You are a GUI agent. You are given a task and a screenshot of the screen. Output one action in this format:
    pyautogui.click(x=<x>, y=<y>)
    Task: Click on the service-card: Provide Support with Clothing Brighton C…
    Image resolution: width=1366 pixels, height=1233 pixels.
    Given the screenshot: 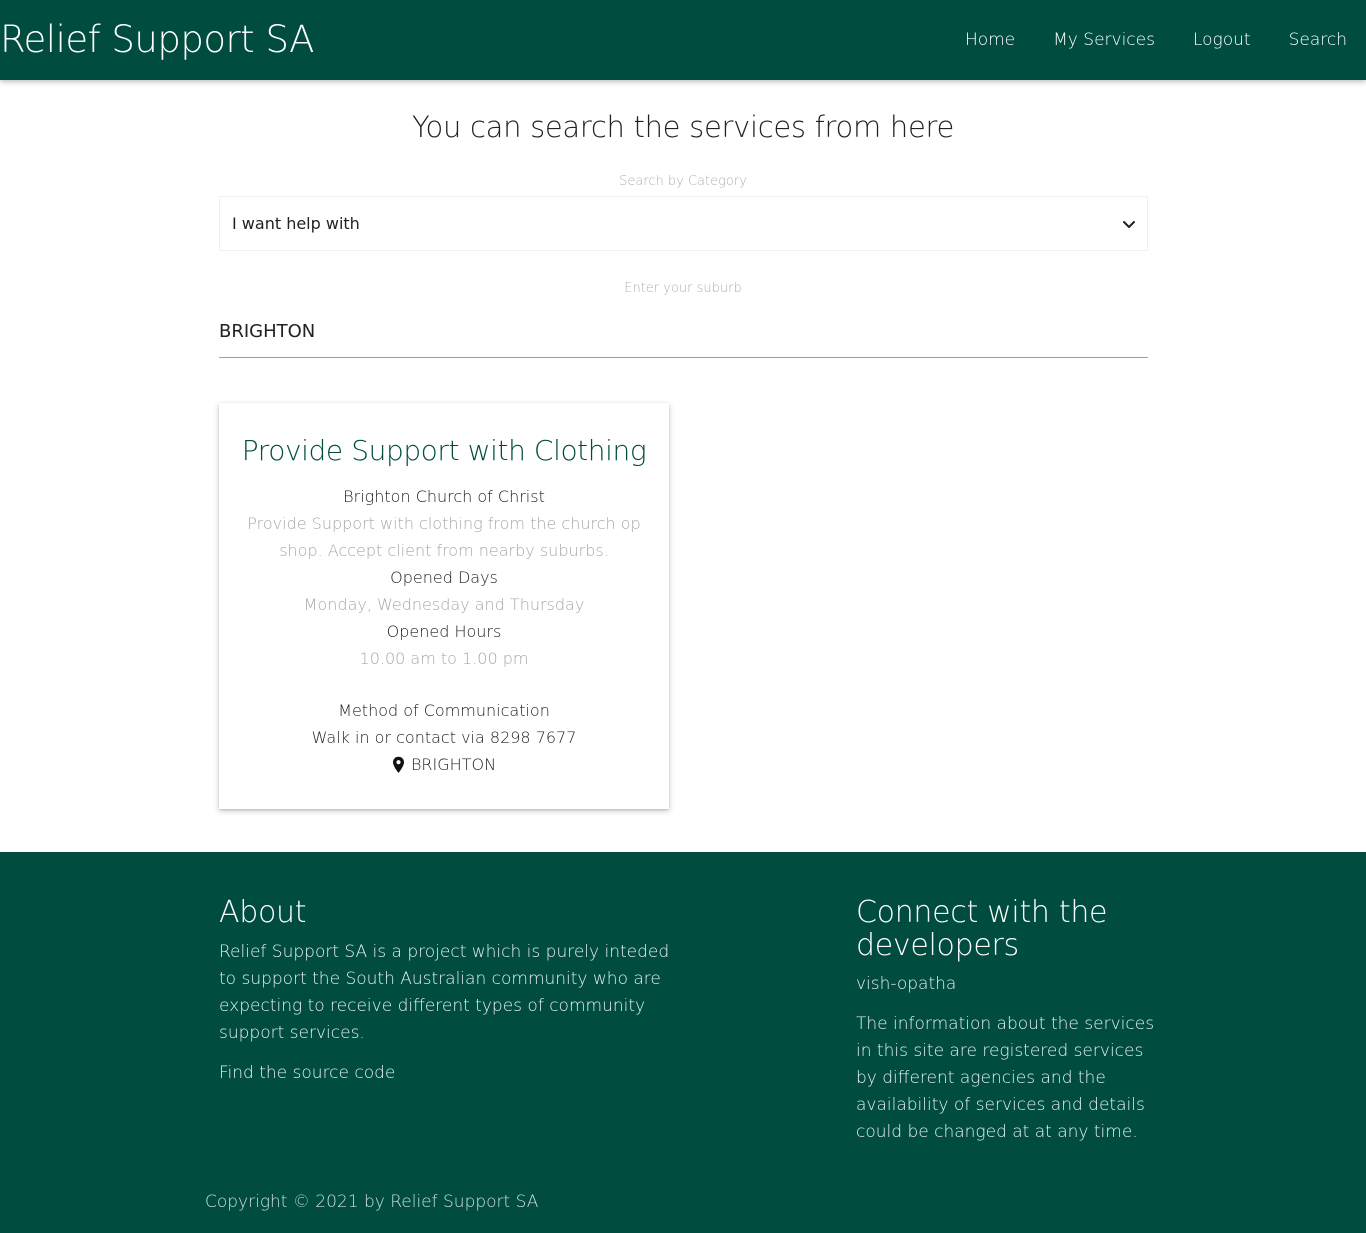 What is the action you would take?
    pyautogui.click(x=444, y=606)
    